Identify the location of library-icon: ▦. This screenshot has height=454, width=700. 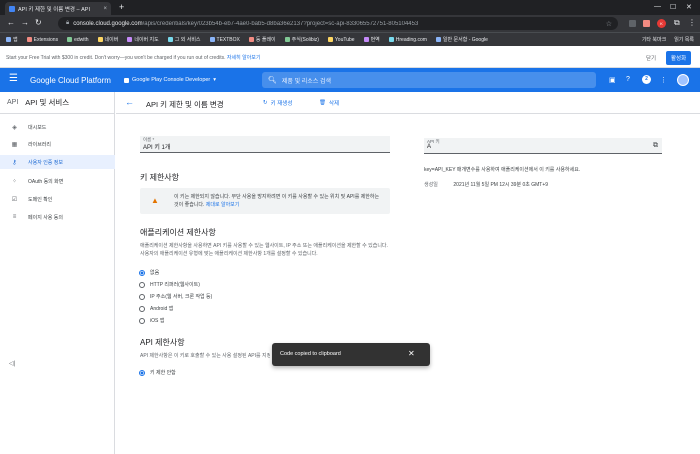
(14, 144).